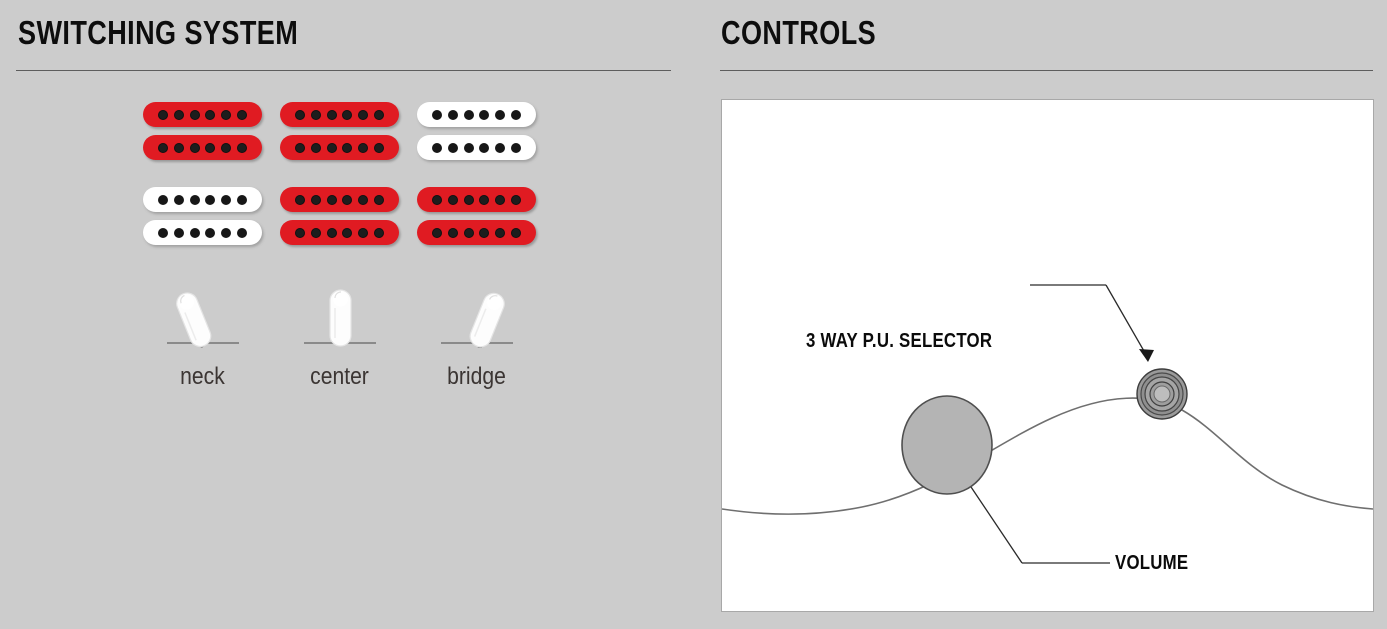  What do you see at coordinates (947, 445) in the screenshot?
I see `volume-knob-icon` at bounding box center [947, 445].